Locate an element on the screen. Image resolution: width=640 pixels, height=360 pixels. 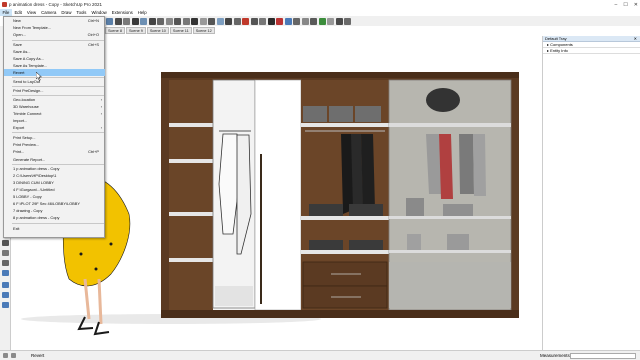
menu-item-recent-6: 6 F:\PLOT 29F Sec 46\LOBBY\LOBBY is located at coordinates (54, 203).